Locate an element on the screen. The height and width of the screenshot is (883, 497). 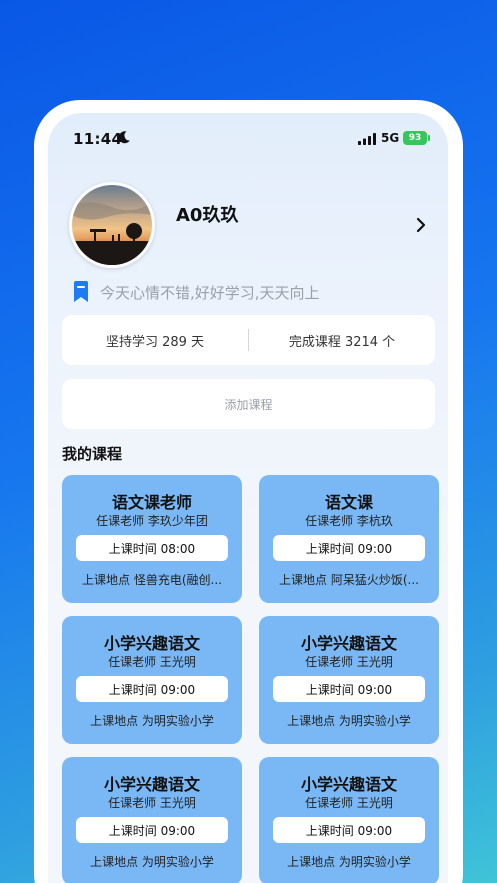
profile-motto: 今天心情不错,好好学习,天天向上 is located at coordinates (210, 292).